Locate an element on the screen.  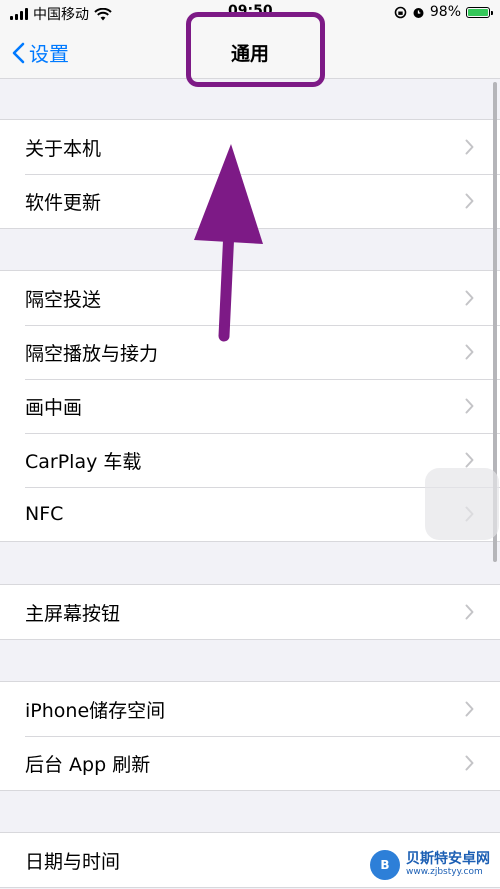
watermark-url: www.zjbstyy.com is located at coordinates (444, 871).